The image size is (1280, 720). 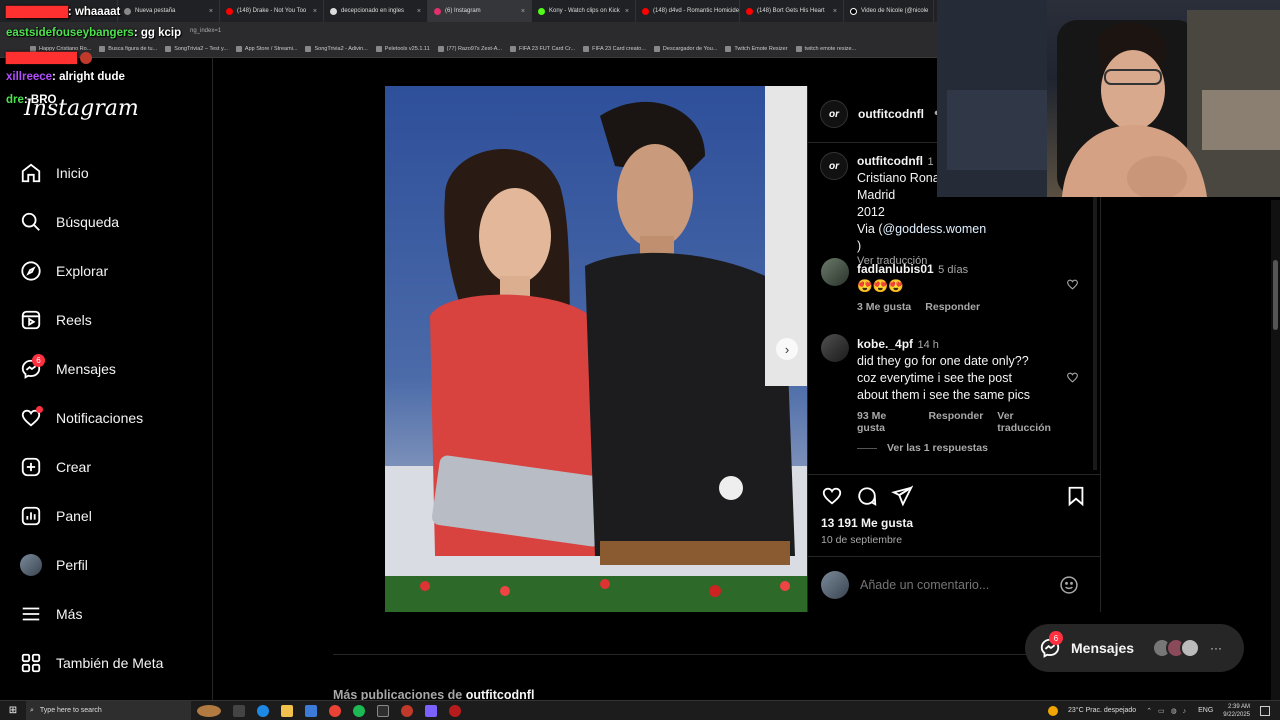 I want to click on mention-link: @goddess.women, so click(x=934, y=229).